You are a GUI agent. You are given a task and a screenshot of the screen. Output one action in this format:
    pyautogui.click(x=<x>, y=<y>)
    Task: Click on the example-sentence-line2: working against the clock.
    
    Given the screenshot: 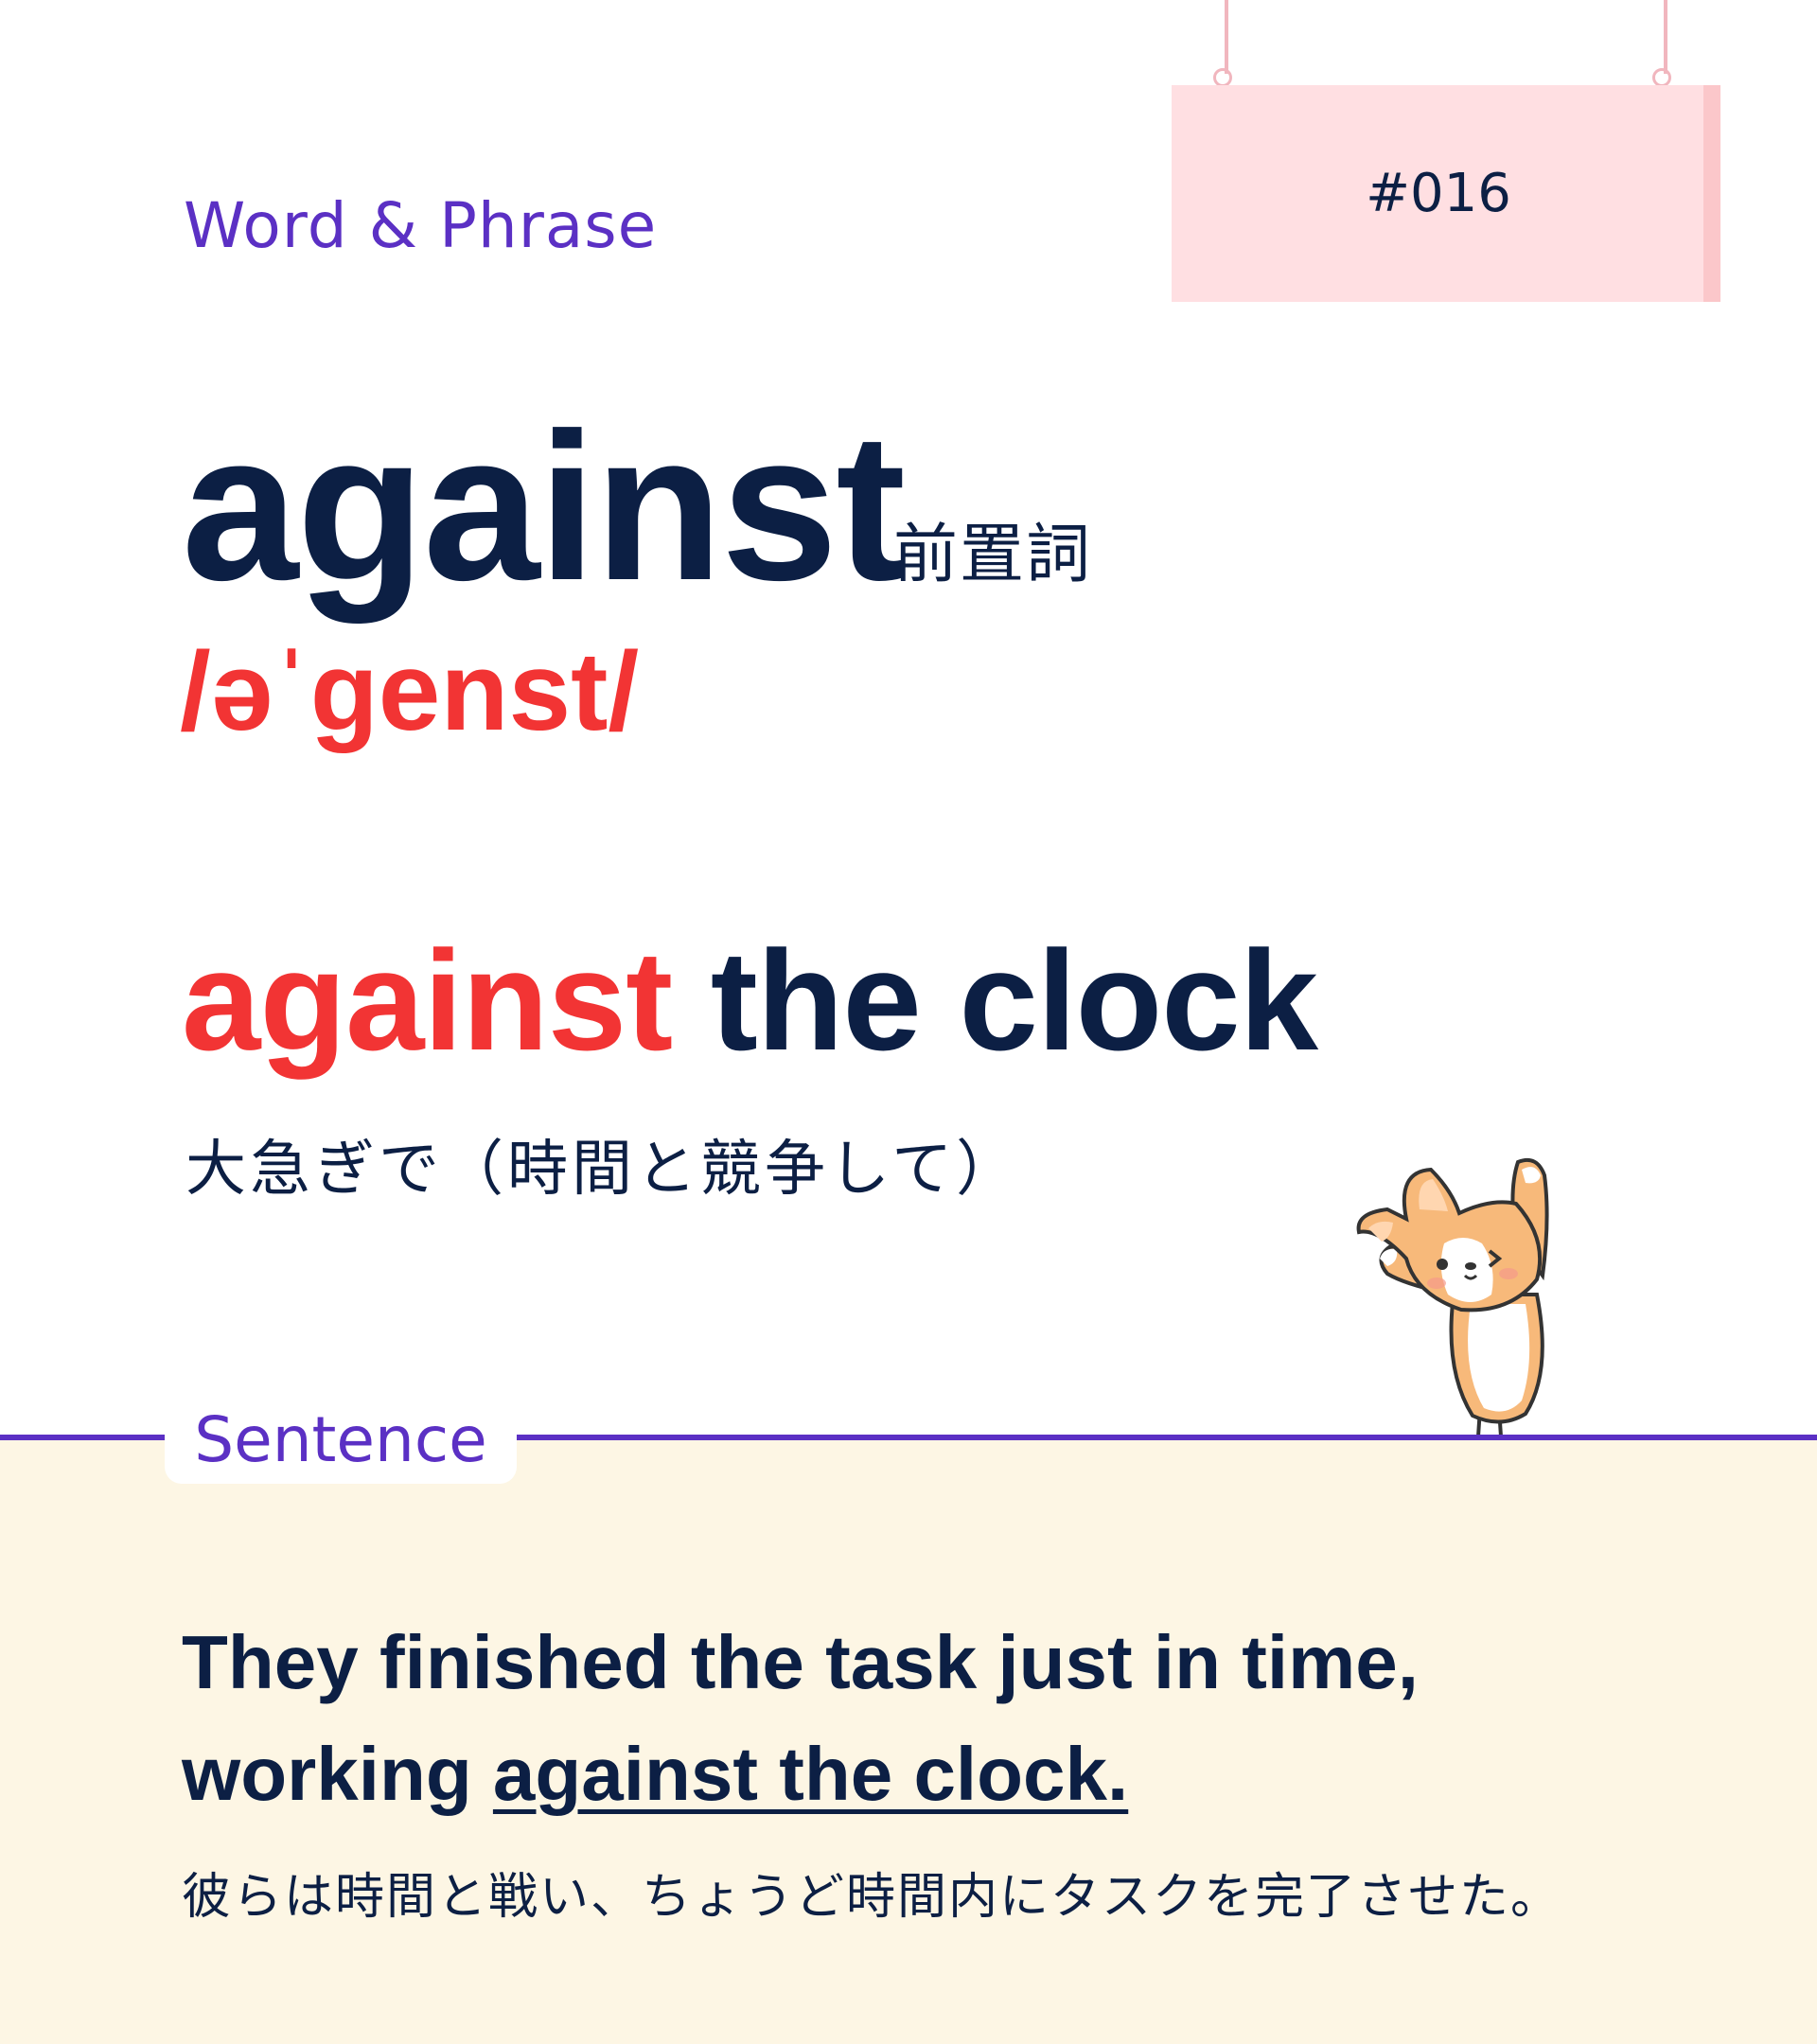 What is the action you would take?
    pyautogui.click(x=967, y=1774)
    